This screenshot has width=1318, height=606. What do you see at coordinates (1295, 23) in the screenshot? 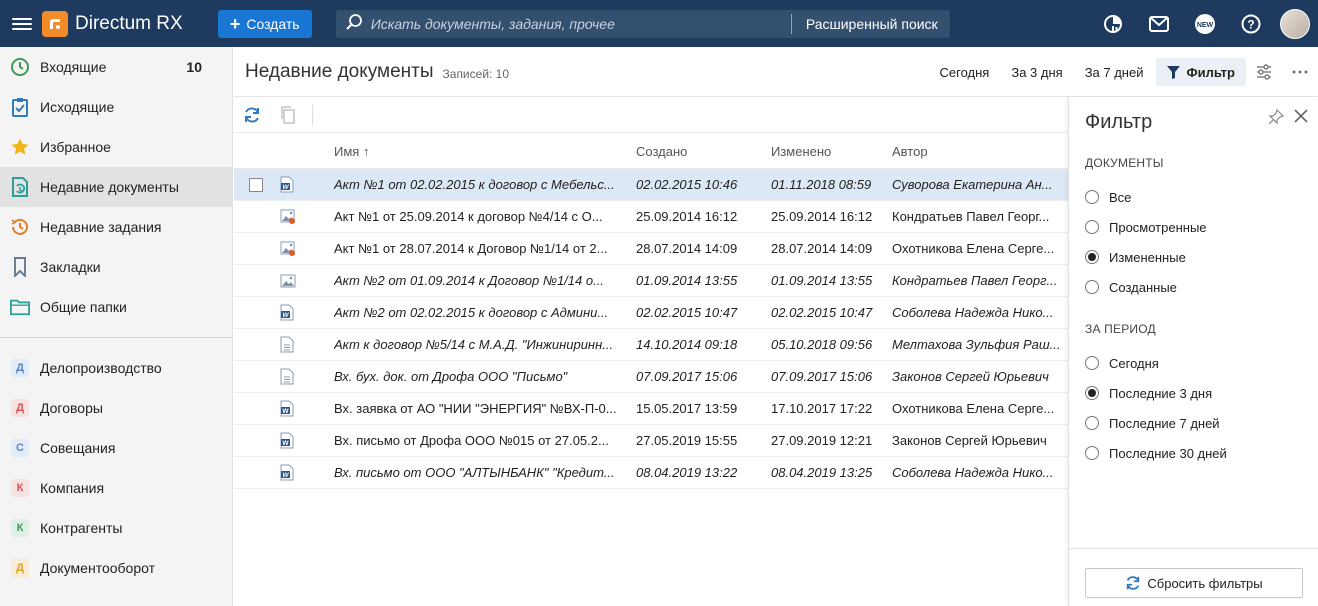
I see `avatar` at bounding box center [1295, 23].